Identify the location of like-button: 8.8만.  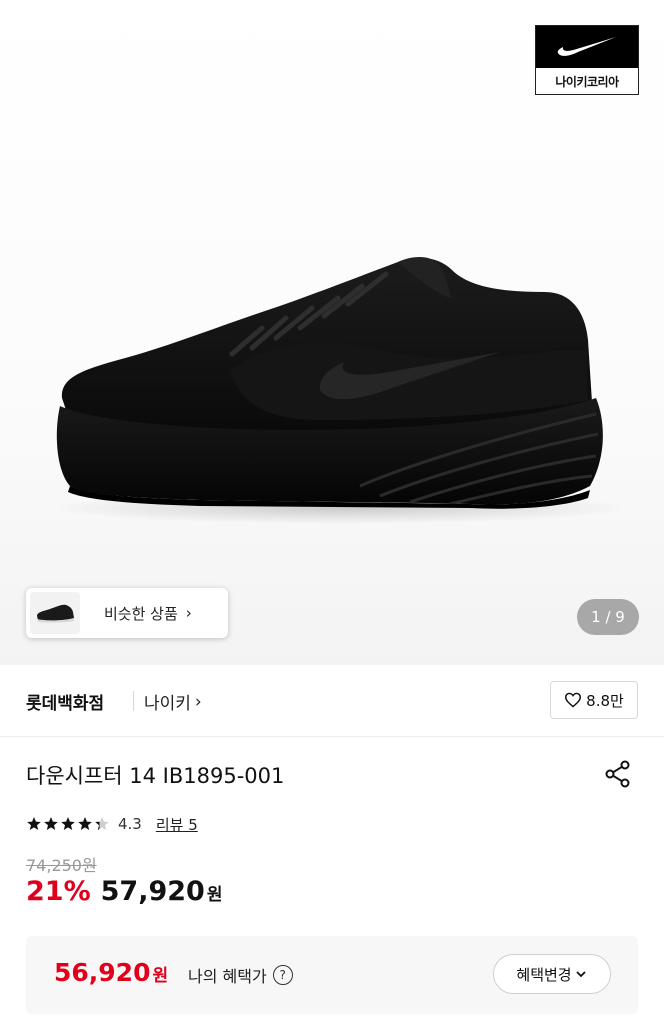
(594, 700).